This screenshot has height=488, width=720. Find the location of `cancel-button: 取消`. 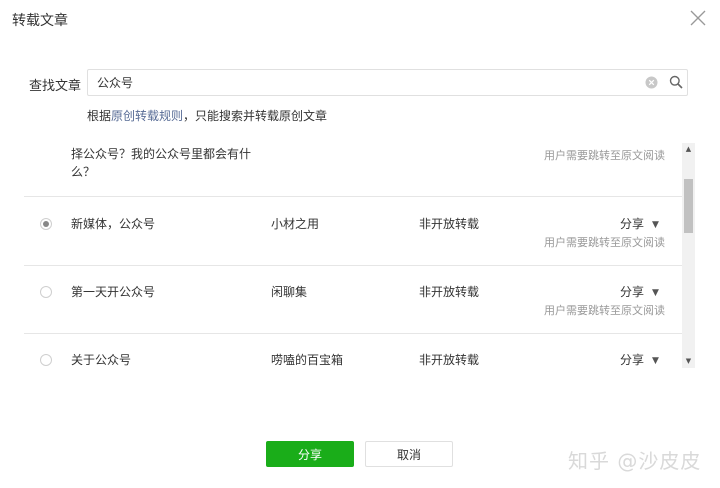

cancel-button: 取消 is located at coordinates (409, 454).